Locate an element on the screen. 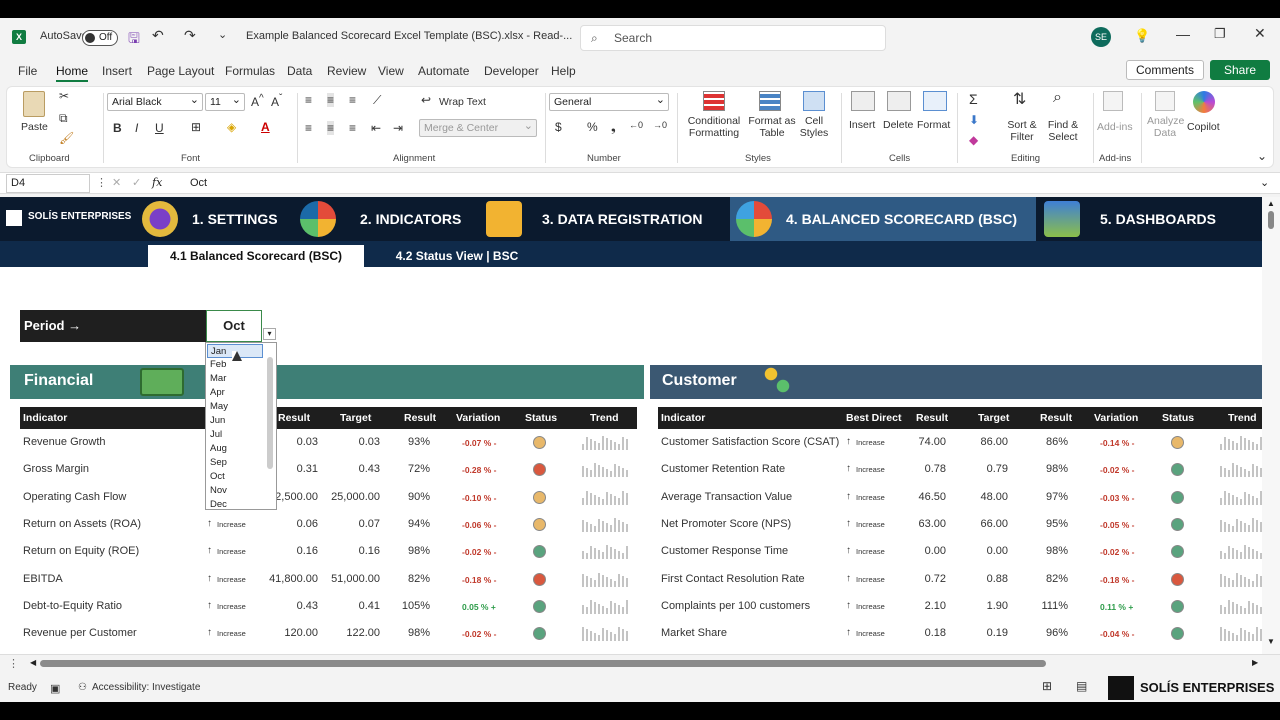  conditional-formatting-button: Conditional Formatting is located at coordinates (714, 127).